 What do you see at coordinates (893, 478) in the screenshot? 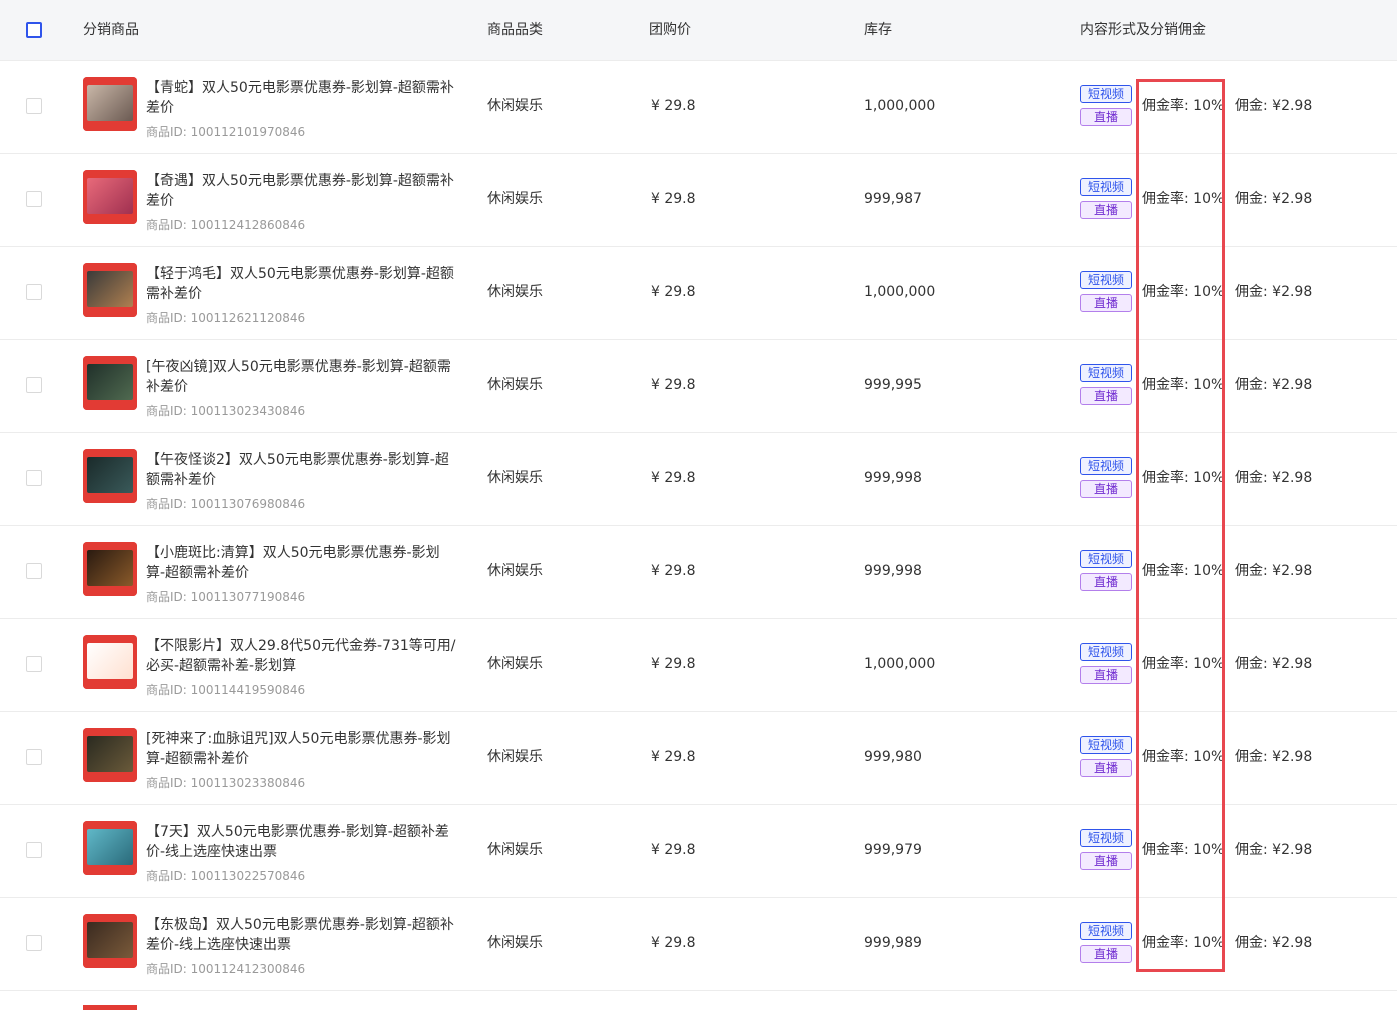
I see `stock-count: 999,998` at bounding box center [893, 478].